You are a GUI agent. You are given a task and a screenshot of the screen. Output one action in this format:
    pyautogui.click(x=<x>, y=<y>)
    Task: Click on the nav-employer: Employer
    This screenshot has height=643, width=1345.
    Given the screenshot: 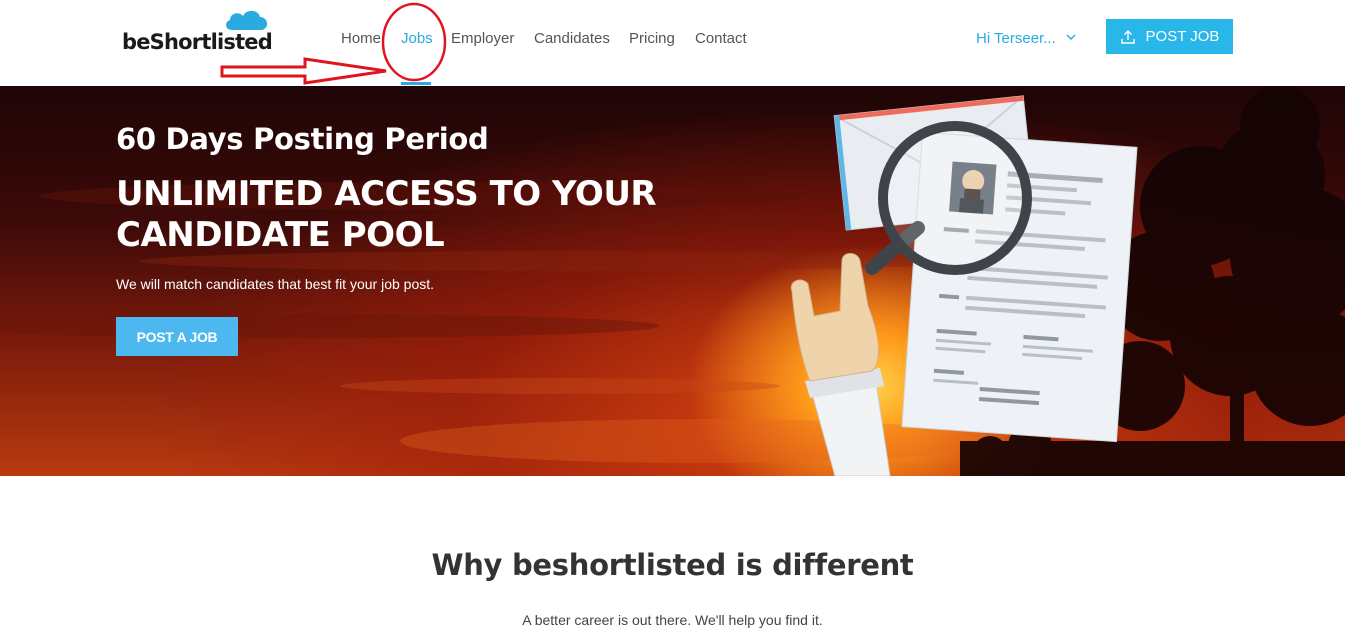 What is the action you would take?
    pyautogui.click(x=482, y=38)
    